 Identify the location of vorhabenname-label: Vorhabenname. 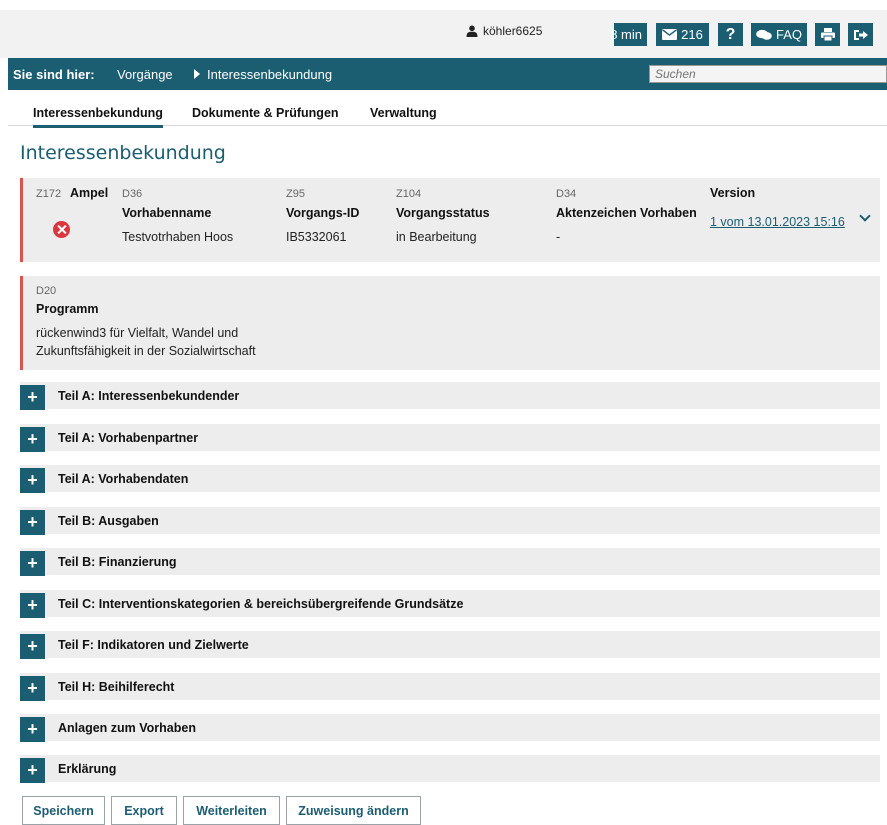
(167, 213).